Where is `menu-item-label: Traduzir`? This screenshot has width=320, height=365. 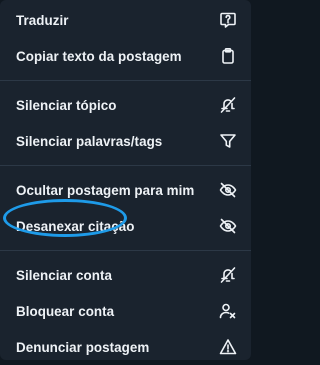
menu-item-label: Traduzir is located at coordinates (42, 20).